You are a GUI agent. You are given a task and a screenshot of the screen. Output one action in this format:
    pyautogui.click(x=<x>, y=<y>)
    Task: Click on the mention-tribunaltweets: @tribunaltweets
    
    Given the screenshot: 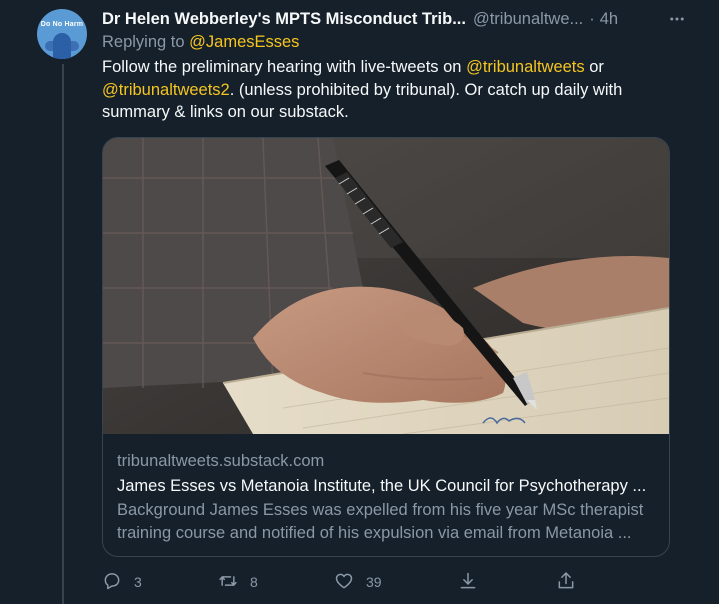 What is the action you would take?
    pyautogui.click(x=525, y=67)
    